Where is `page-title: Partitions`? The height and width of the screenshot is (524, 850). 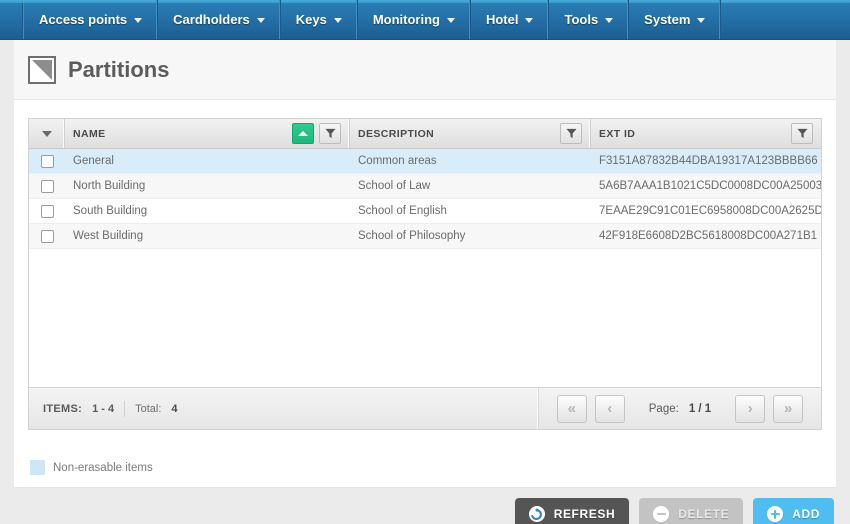 page-title: Partitions is located at coordinates (119, 69).